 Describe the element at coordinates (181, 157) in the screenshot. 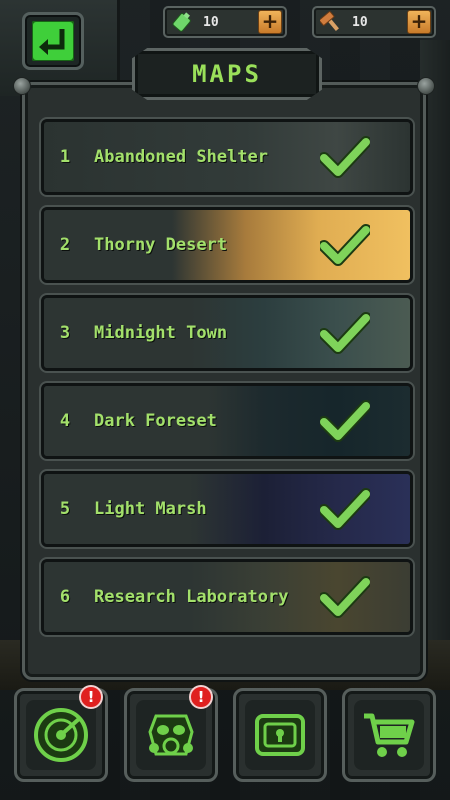

I see `map-name: Abandoned Shelter` at that location.